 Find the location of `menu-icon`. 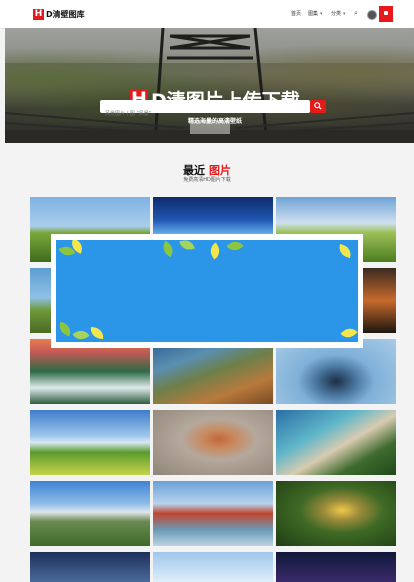

menu-icon is located at coordinates (386, 13).